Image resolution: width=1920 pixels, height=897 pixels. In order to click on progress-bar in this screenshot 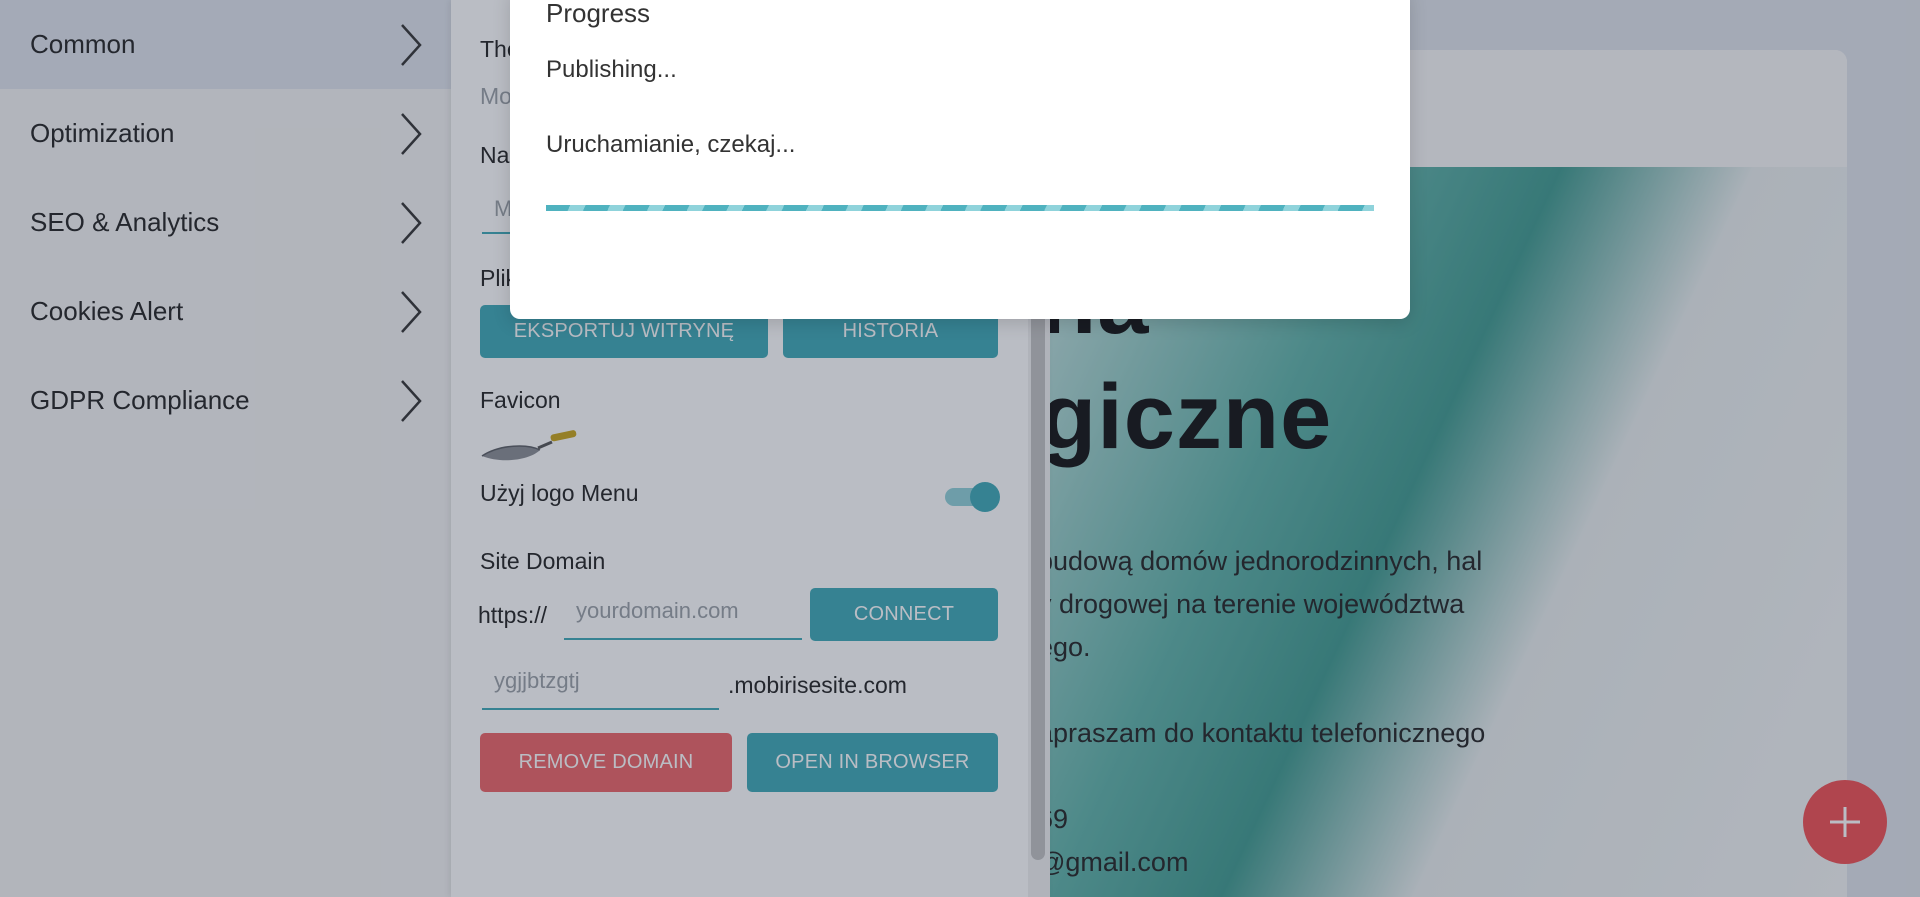, I will do `click(960, 208)`.